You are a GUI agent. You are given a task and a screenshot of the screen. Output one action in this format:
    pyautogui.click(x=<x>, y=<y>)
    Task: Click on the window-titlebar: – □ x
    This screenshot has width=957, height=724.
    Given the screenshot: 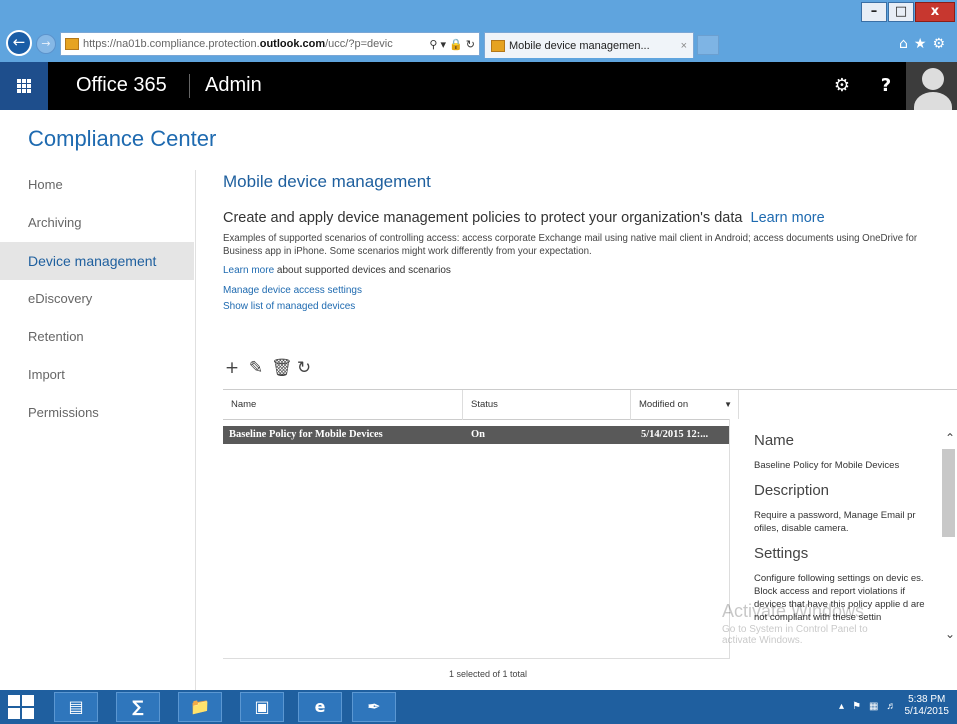 What is the action you would take?
    pyautogui.click(x=478, y=13)
    